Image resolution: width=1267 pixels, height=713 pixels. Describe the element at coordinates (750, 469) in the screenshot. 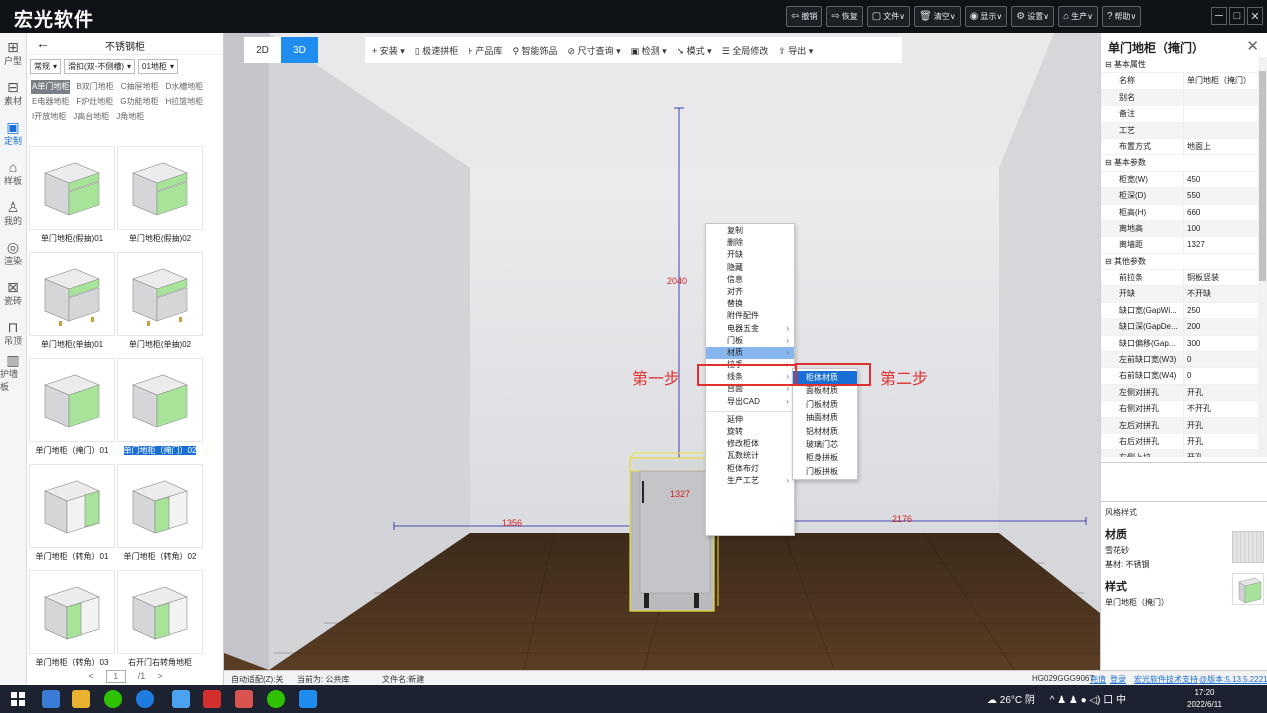

I see `context-menu-item: 柜体布灯` at that location.